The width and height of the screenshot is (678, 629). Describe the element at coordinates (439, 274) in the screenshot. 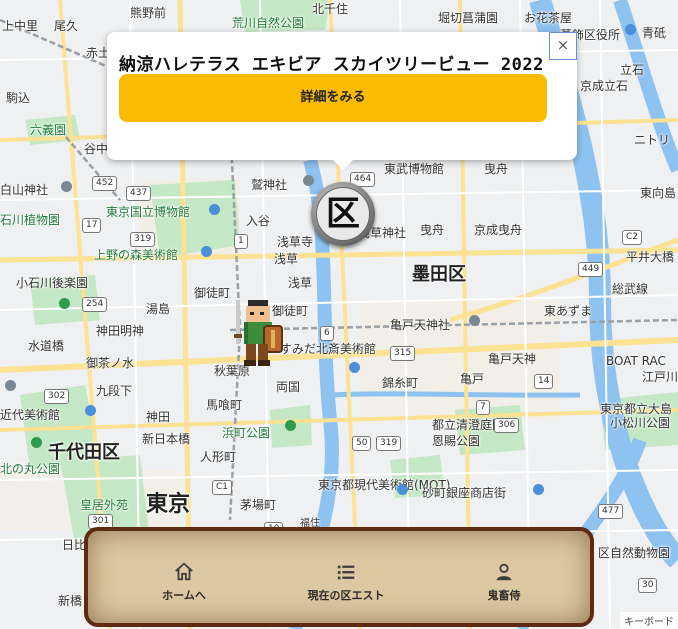

I see `ward-label-sumida: 墨田区` at that location.